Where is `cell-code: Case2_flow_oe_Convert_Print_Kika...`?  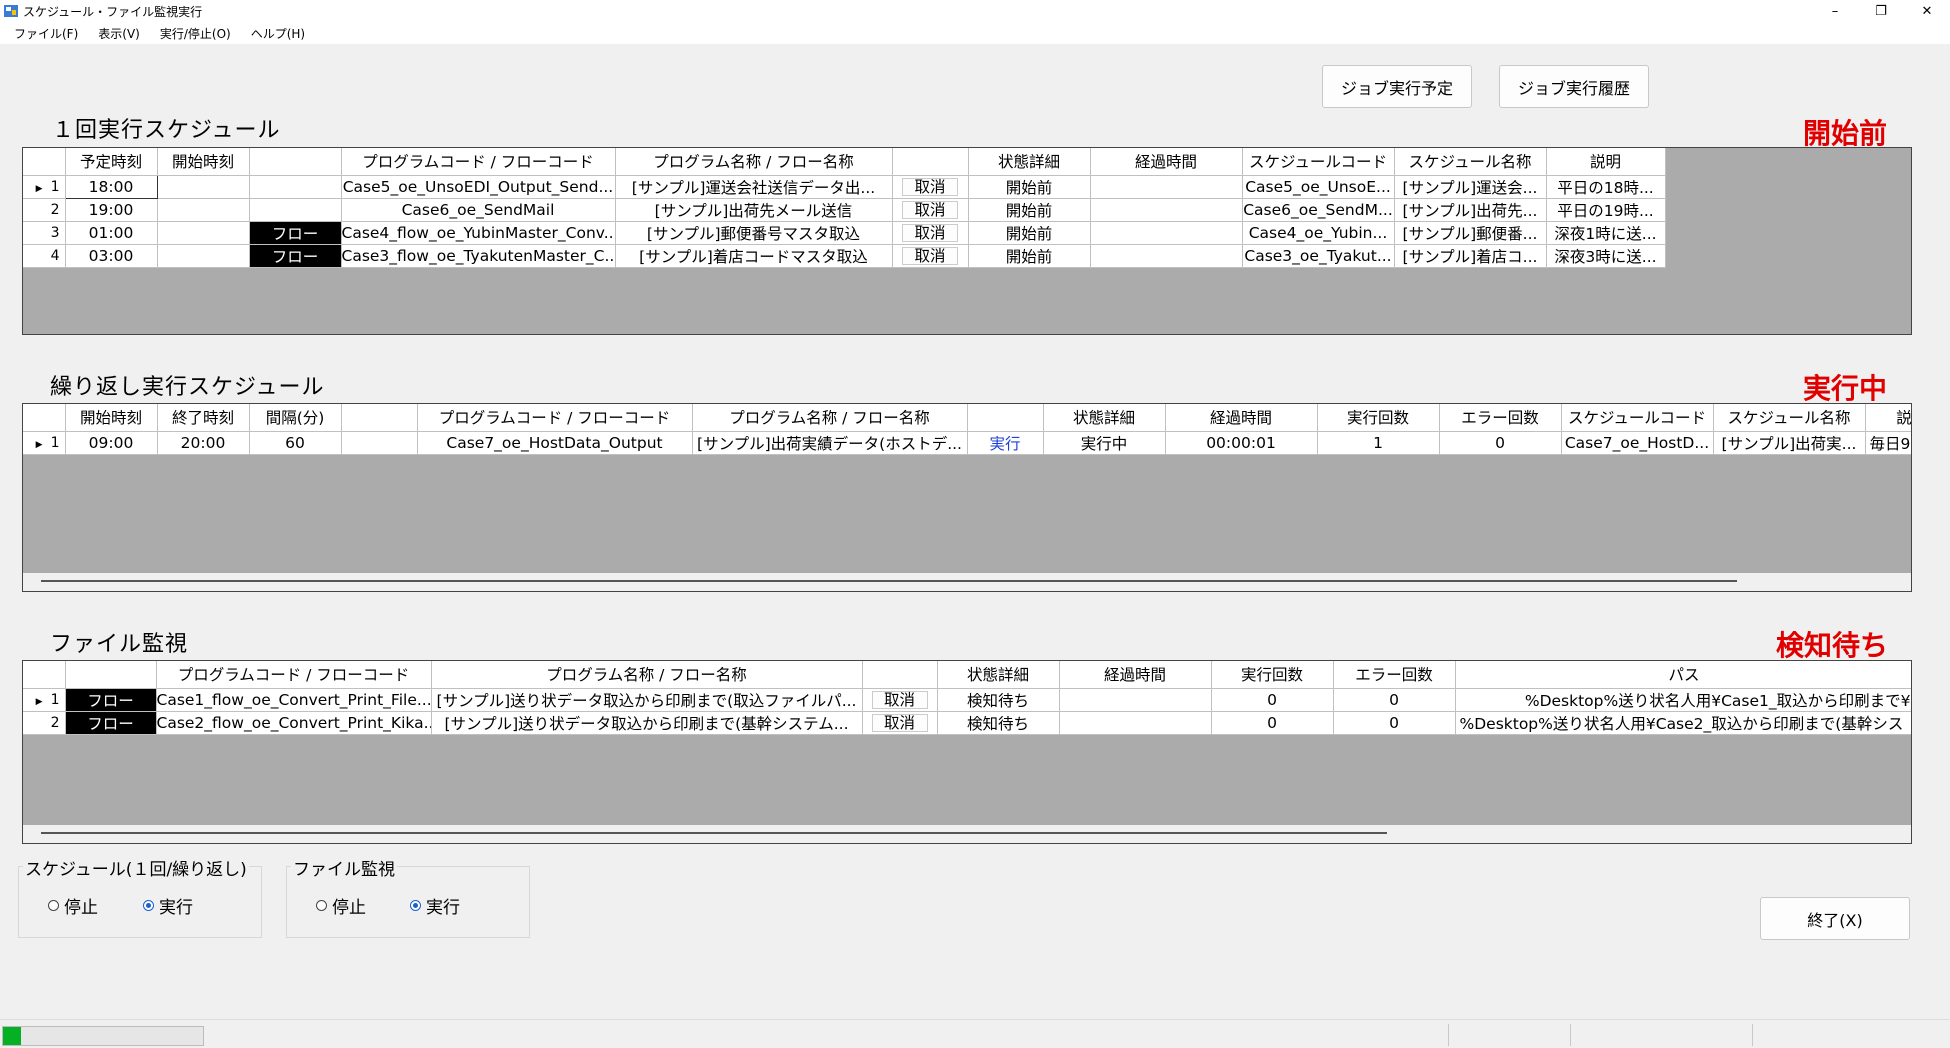
cell-code: Case2_flow_oe_Convert_Print_Kika... is located at coordinates (294, 723).